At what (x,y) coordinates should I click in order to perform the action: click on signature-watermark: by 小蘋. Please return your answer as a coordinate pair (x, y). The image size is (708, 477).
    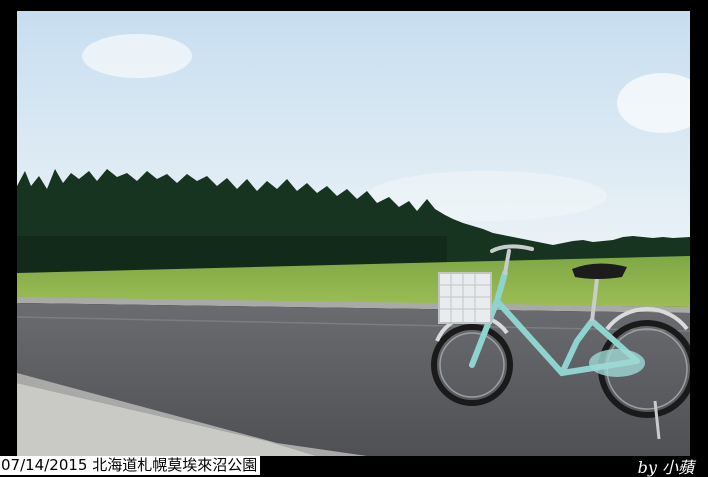
    Looking at the image, I should click on (665, 467).